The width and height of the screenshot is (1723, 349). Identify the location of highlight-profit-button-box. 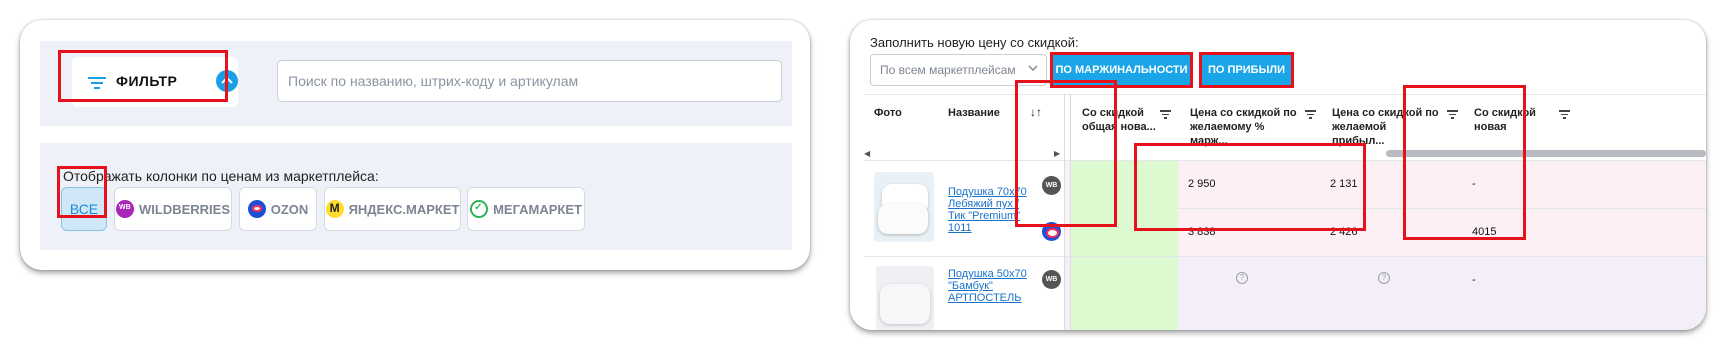
(1246, 70).